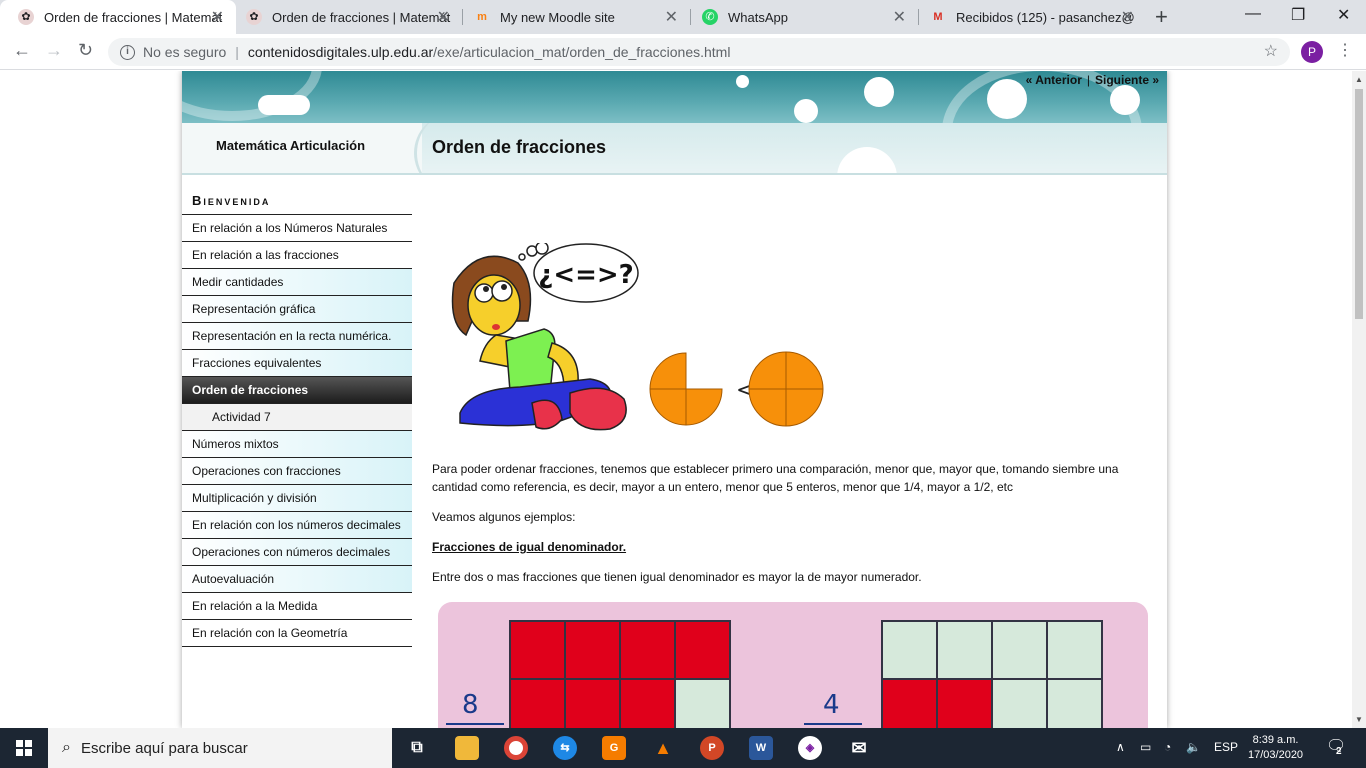 The width and height of the screenshot is (1366, 768). I want to click on file-explorer-icon, so click(467, 748).